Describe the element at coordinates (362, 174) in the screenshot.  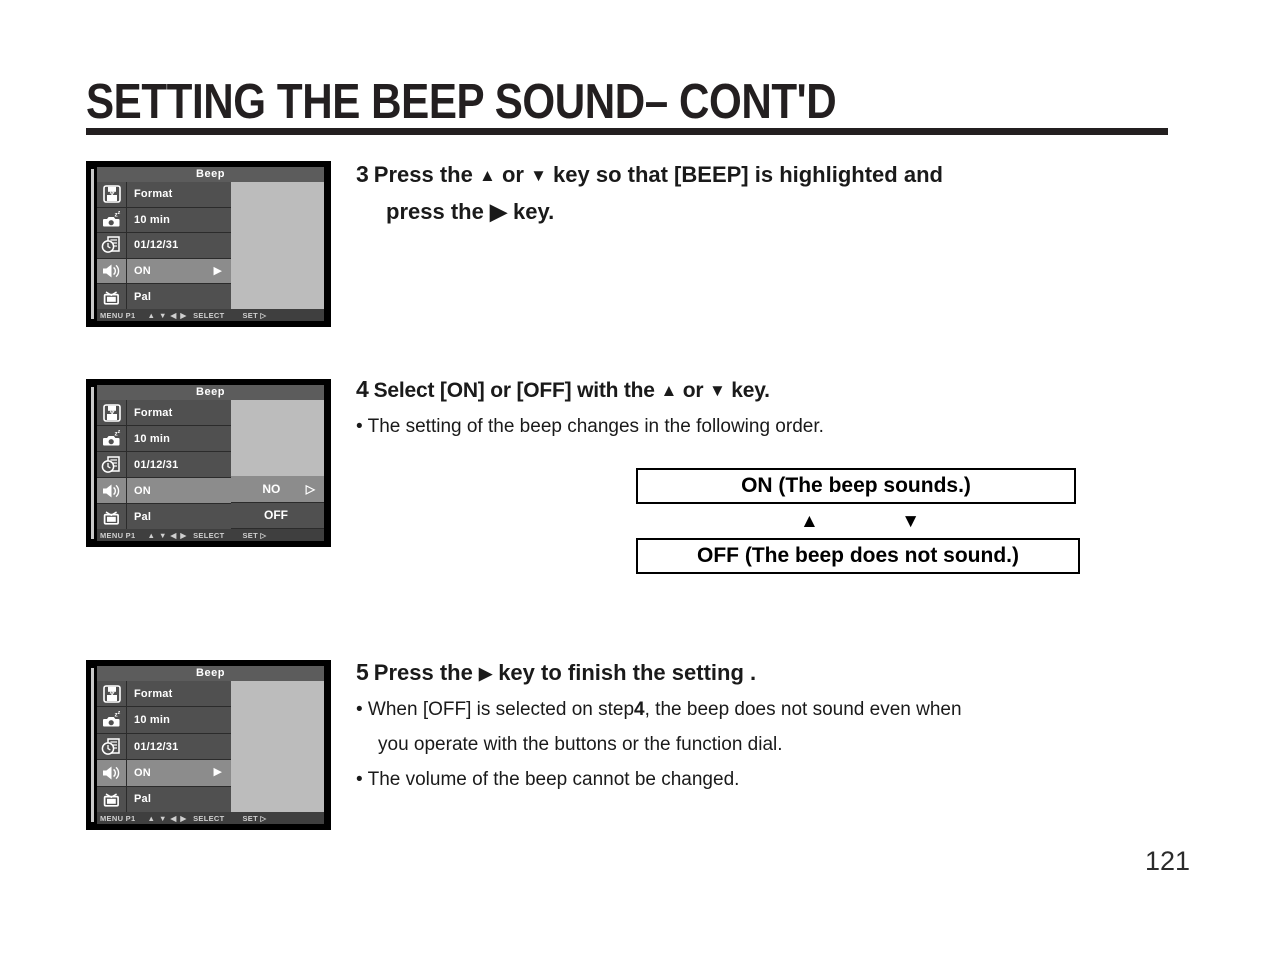
I see `step-3-number: 3` at that location.